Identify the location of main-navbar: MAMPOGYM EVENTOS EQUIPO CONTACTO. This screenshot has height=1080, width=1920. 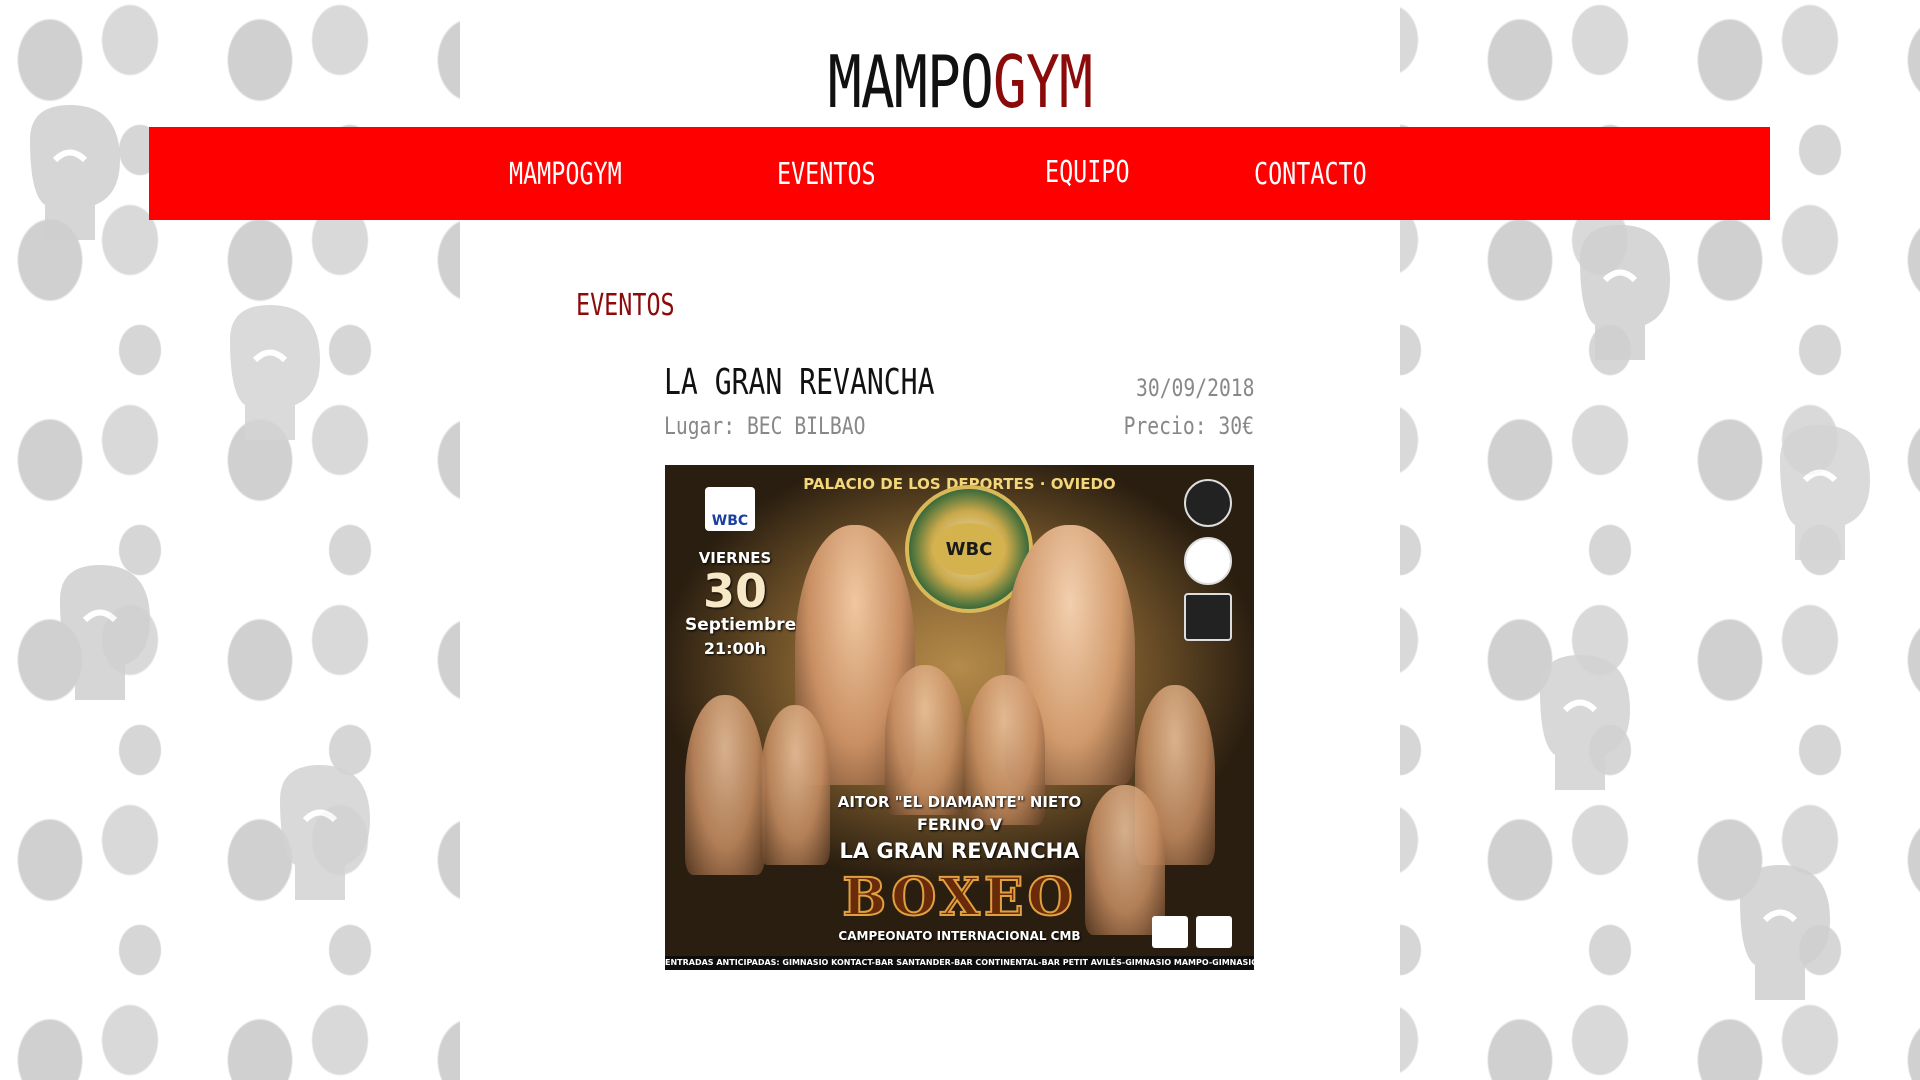
(959, 173).